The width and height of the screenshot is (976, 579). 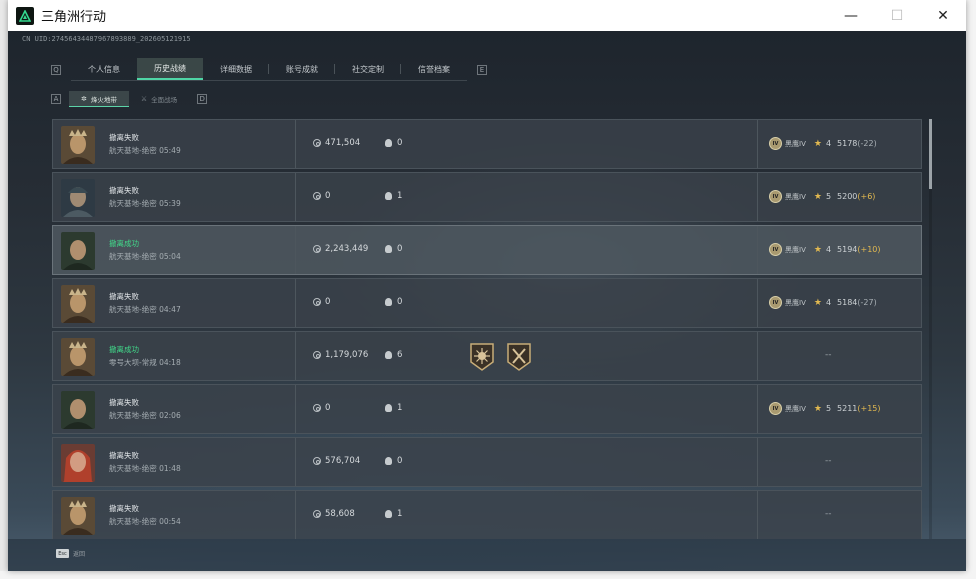 I want to click on match-record-row: 撤离失败 航天基地-绝密 01:48 576,704 0 --, so click(x=487, y=462).